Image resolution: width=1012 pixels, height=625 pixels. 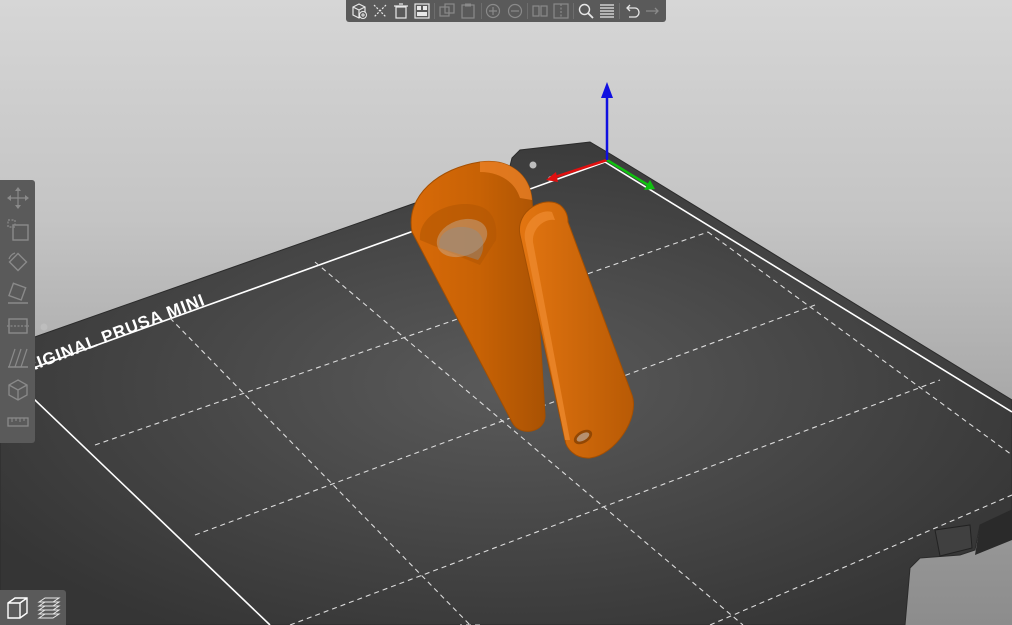 I want to click on remove-instance-icon, so click(x=514, y=11).